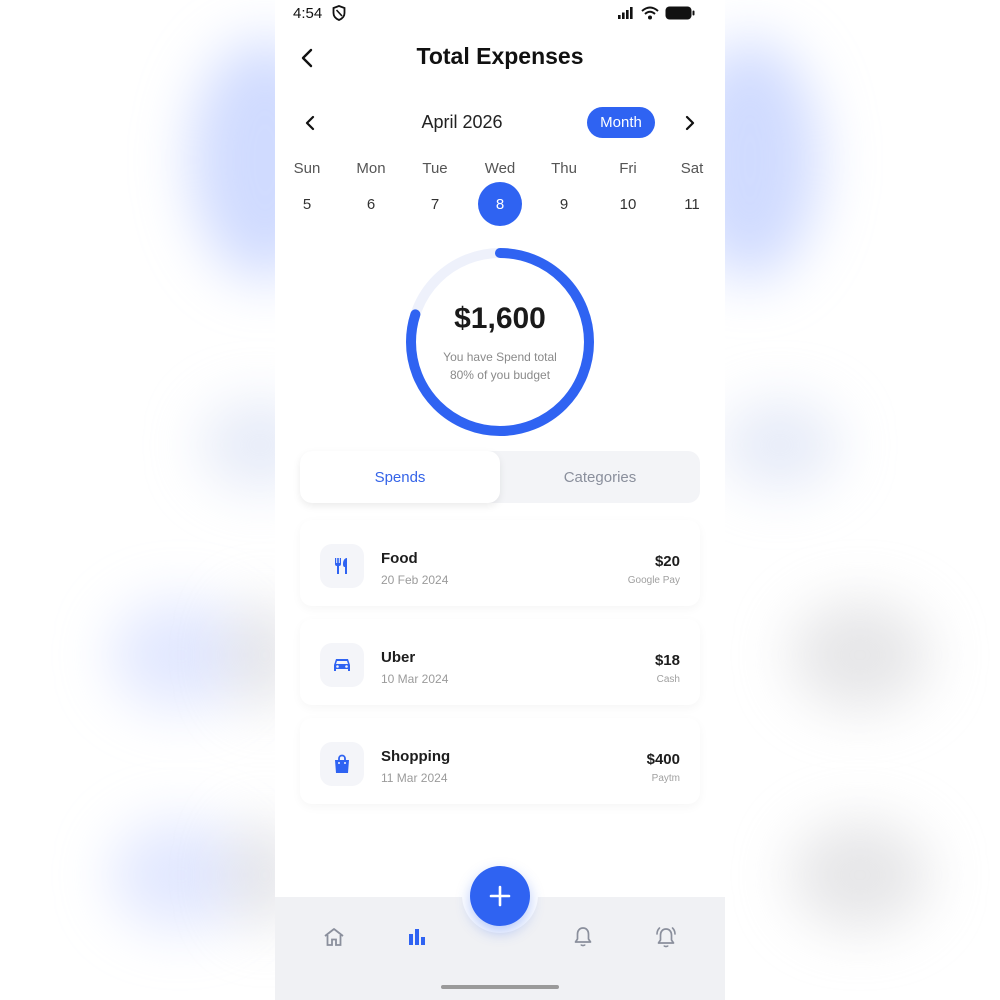 The width and height of the screenshot is (1000, 1000). Describe the element at coordinates (564, 193) in the screenshot. I see `day-thu: Thu 9` at that location.